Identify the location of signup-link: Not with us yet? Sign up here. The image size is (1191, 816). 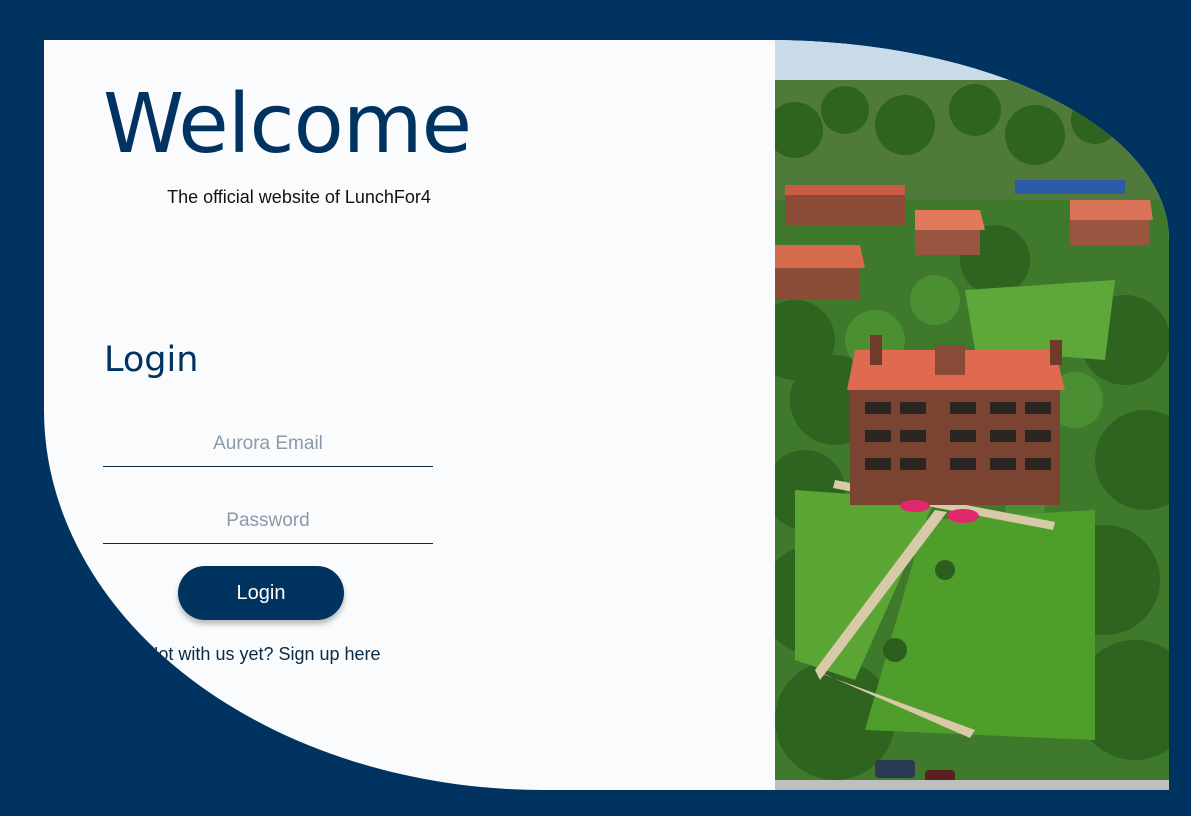
(263, 654).